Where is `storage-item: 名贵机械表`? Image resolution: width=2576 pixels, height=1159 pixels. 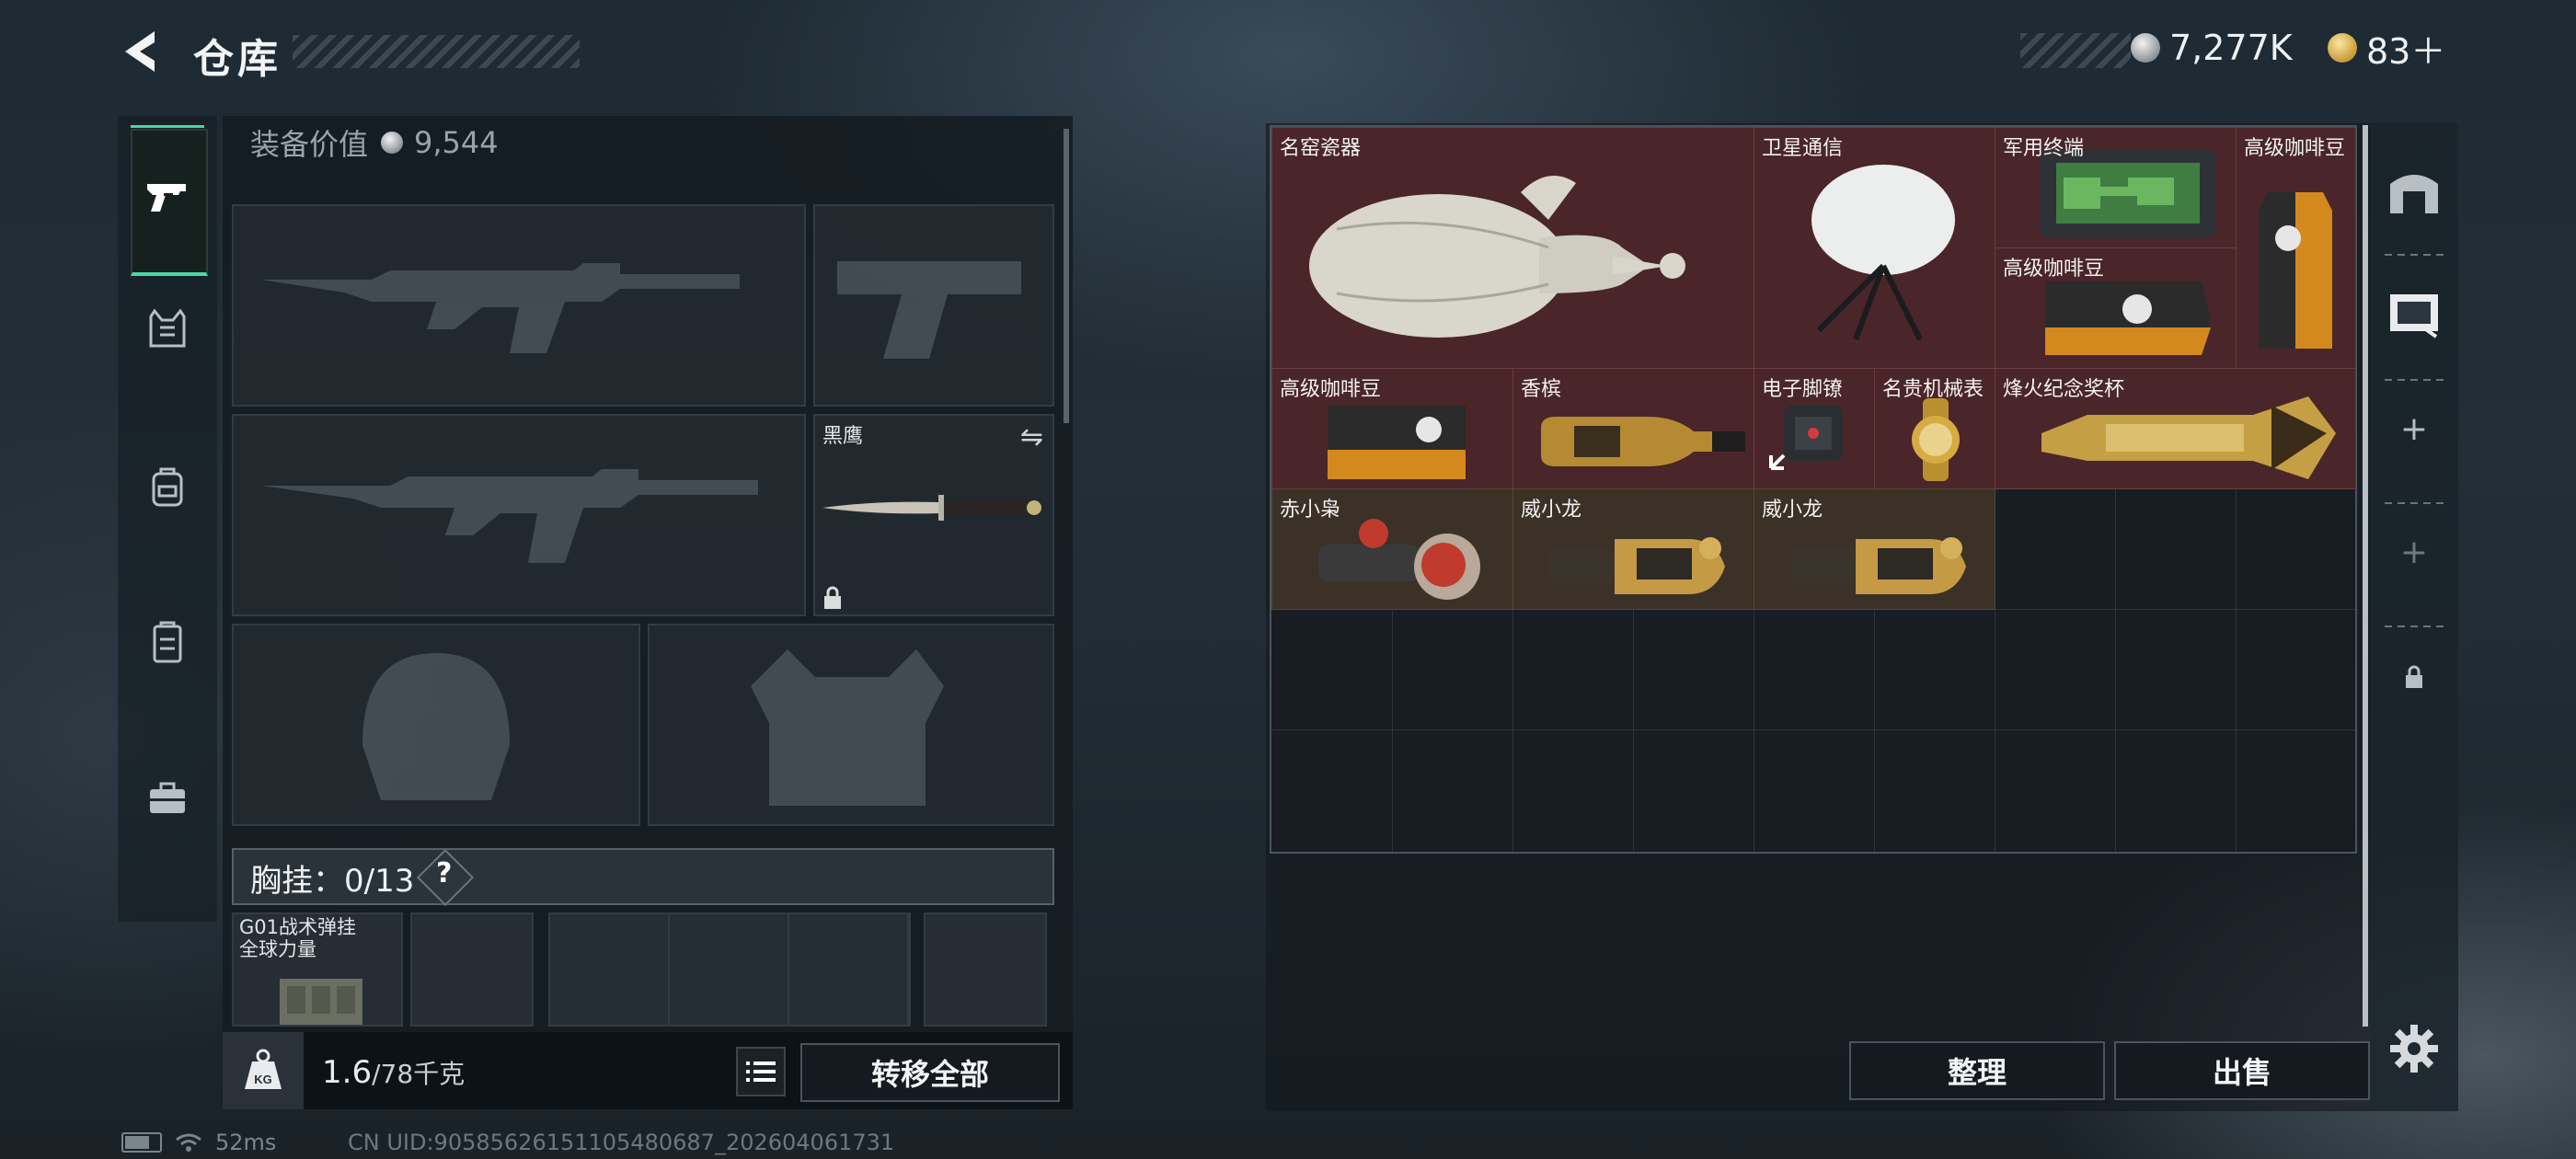
storage-item: 名贵机械表 is located at coordinates (1934, 428).